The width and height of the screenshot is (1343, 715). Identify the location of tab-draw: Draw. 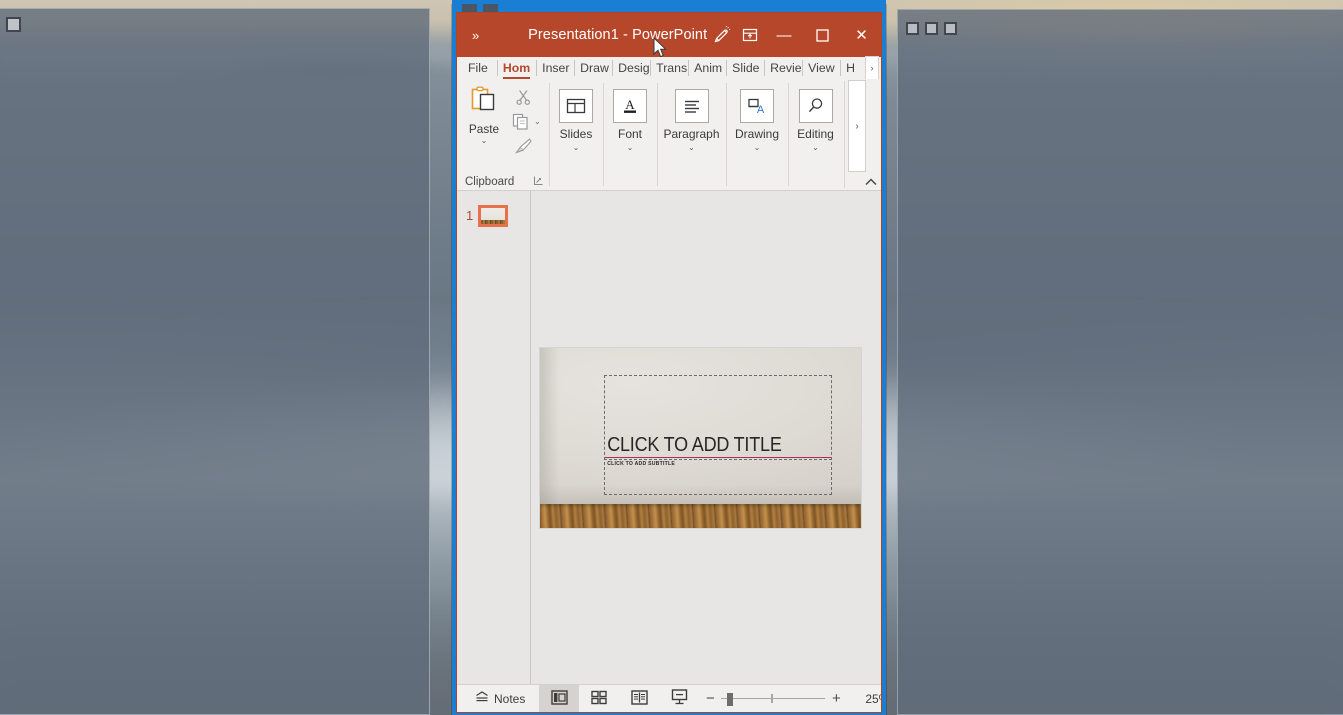
(593, 68).